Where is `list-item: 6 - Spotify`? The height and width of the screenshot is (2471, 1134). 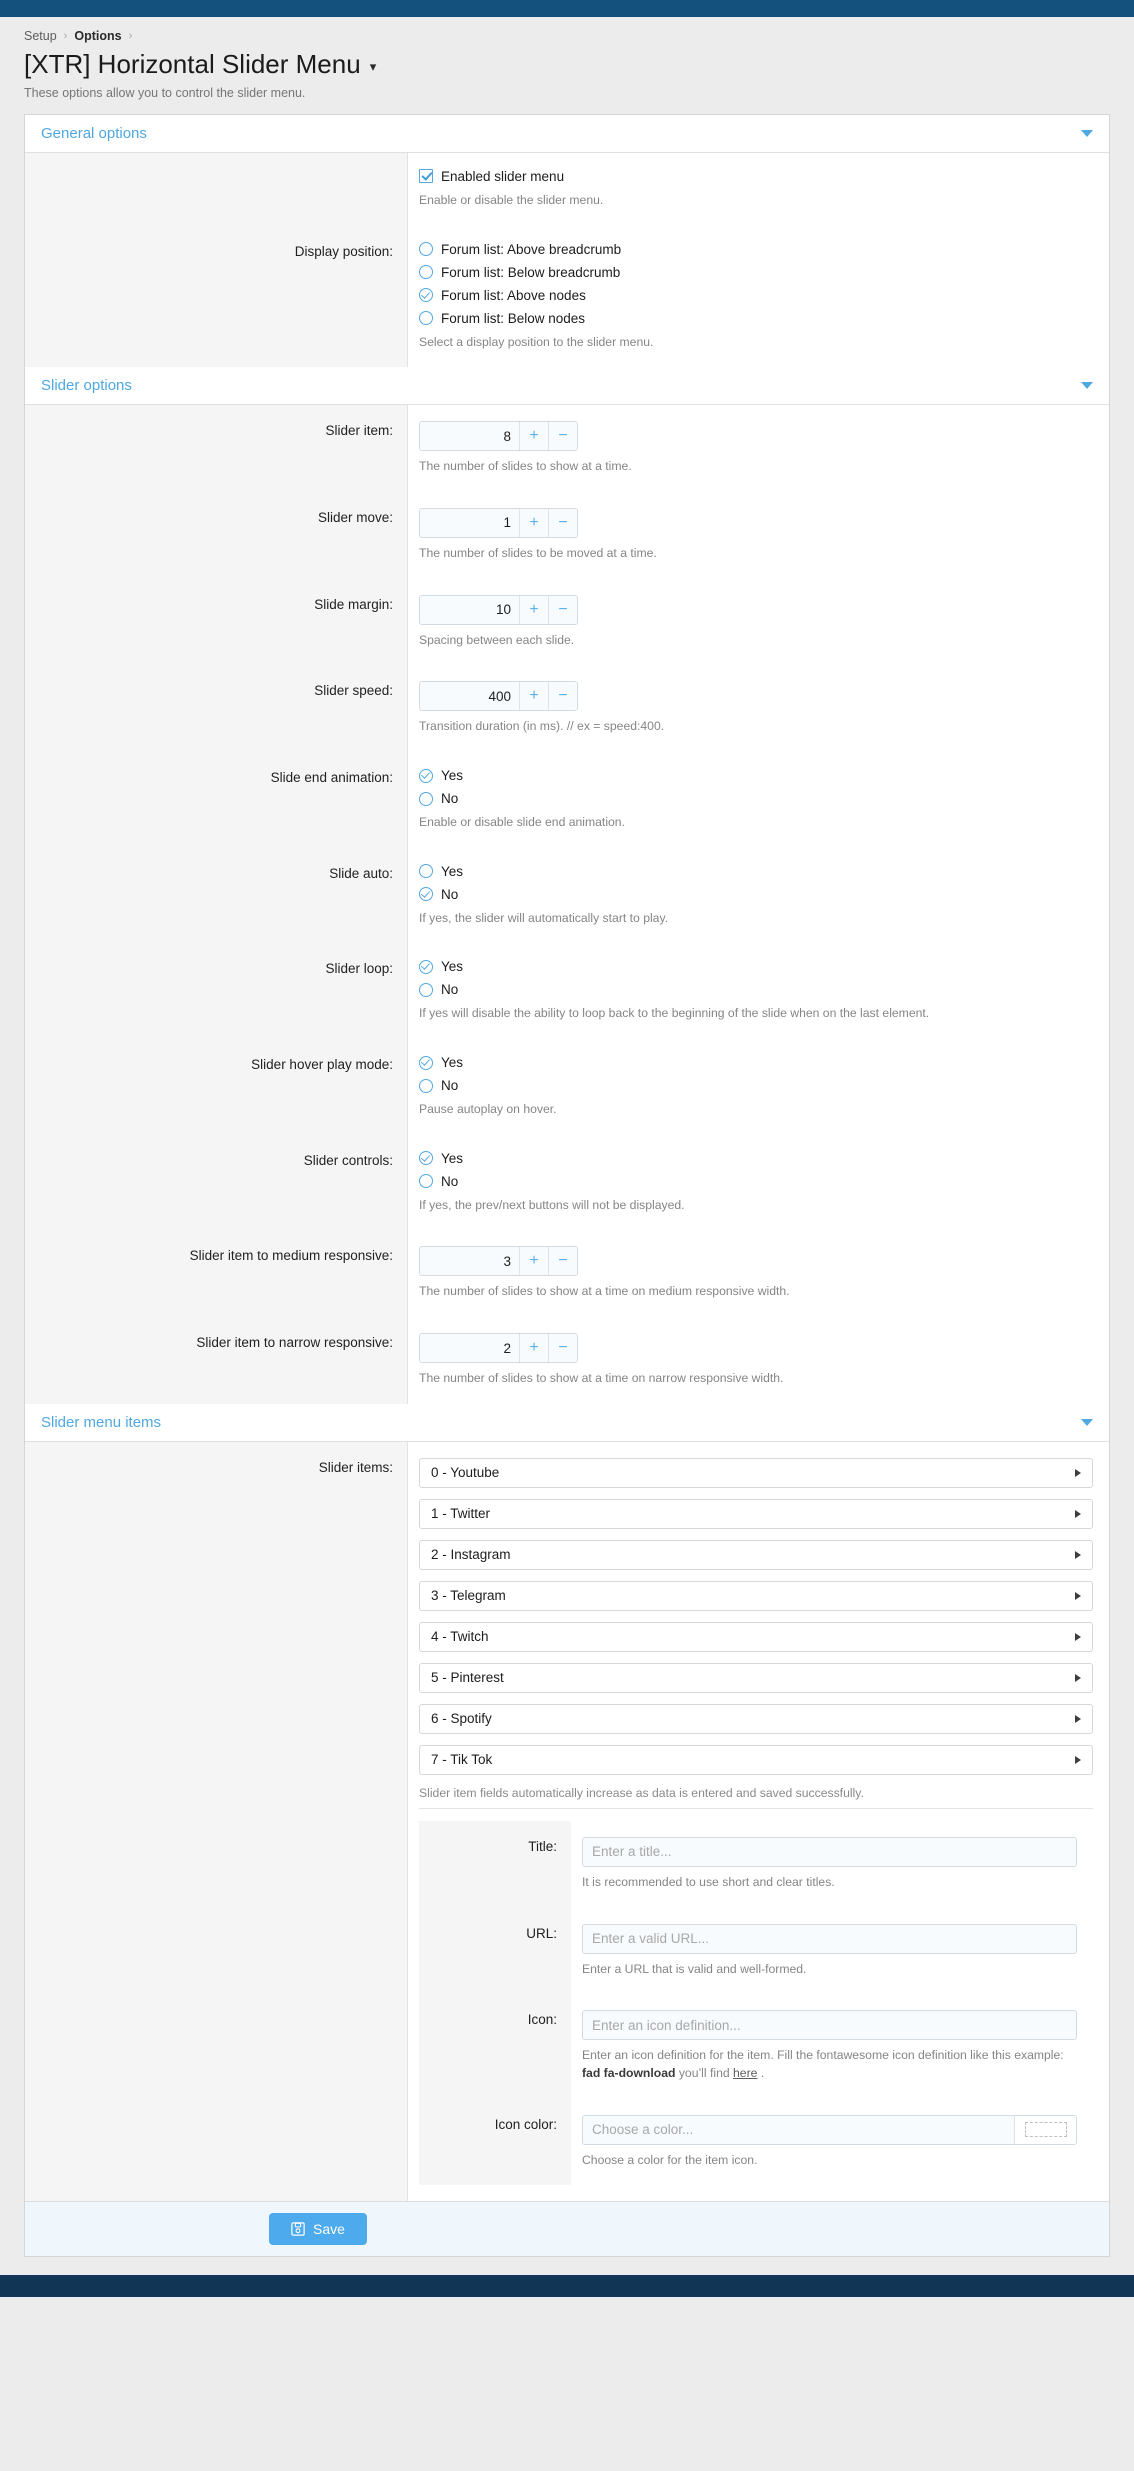
list-item: 6 - Spotify is located at coordinates (756, 1718).